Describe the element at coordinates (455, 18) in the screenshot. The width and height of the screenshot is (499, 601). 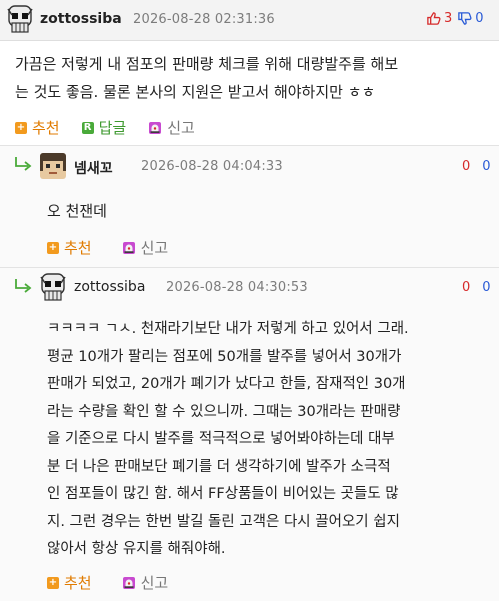
I see `post-votes: 3 0` at that location.